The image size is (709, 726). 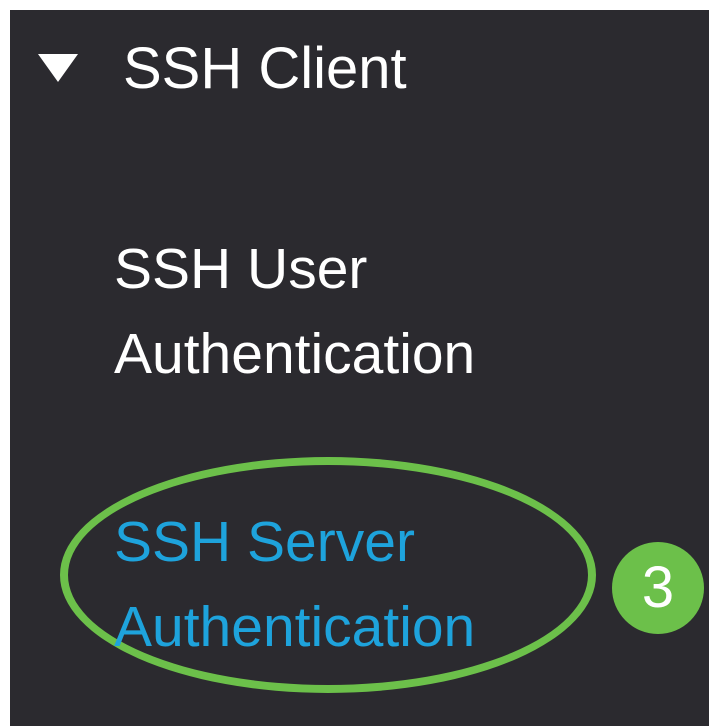 I want to click on nav-item-ssh-user-authentication: SSH User Authentication, so click(x=294, y=312).